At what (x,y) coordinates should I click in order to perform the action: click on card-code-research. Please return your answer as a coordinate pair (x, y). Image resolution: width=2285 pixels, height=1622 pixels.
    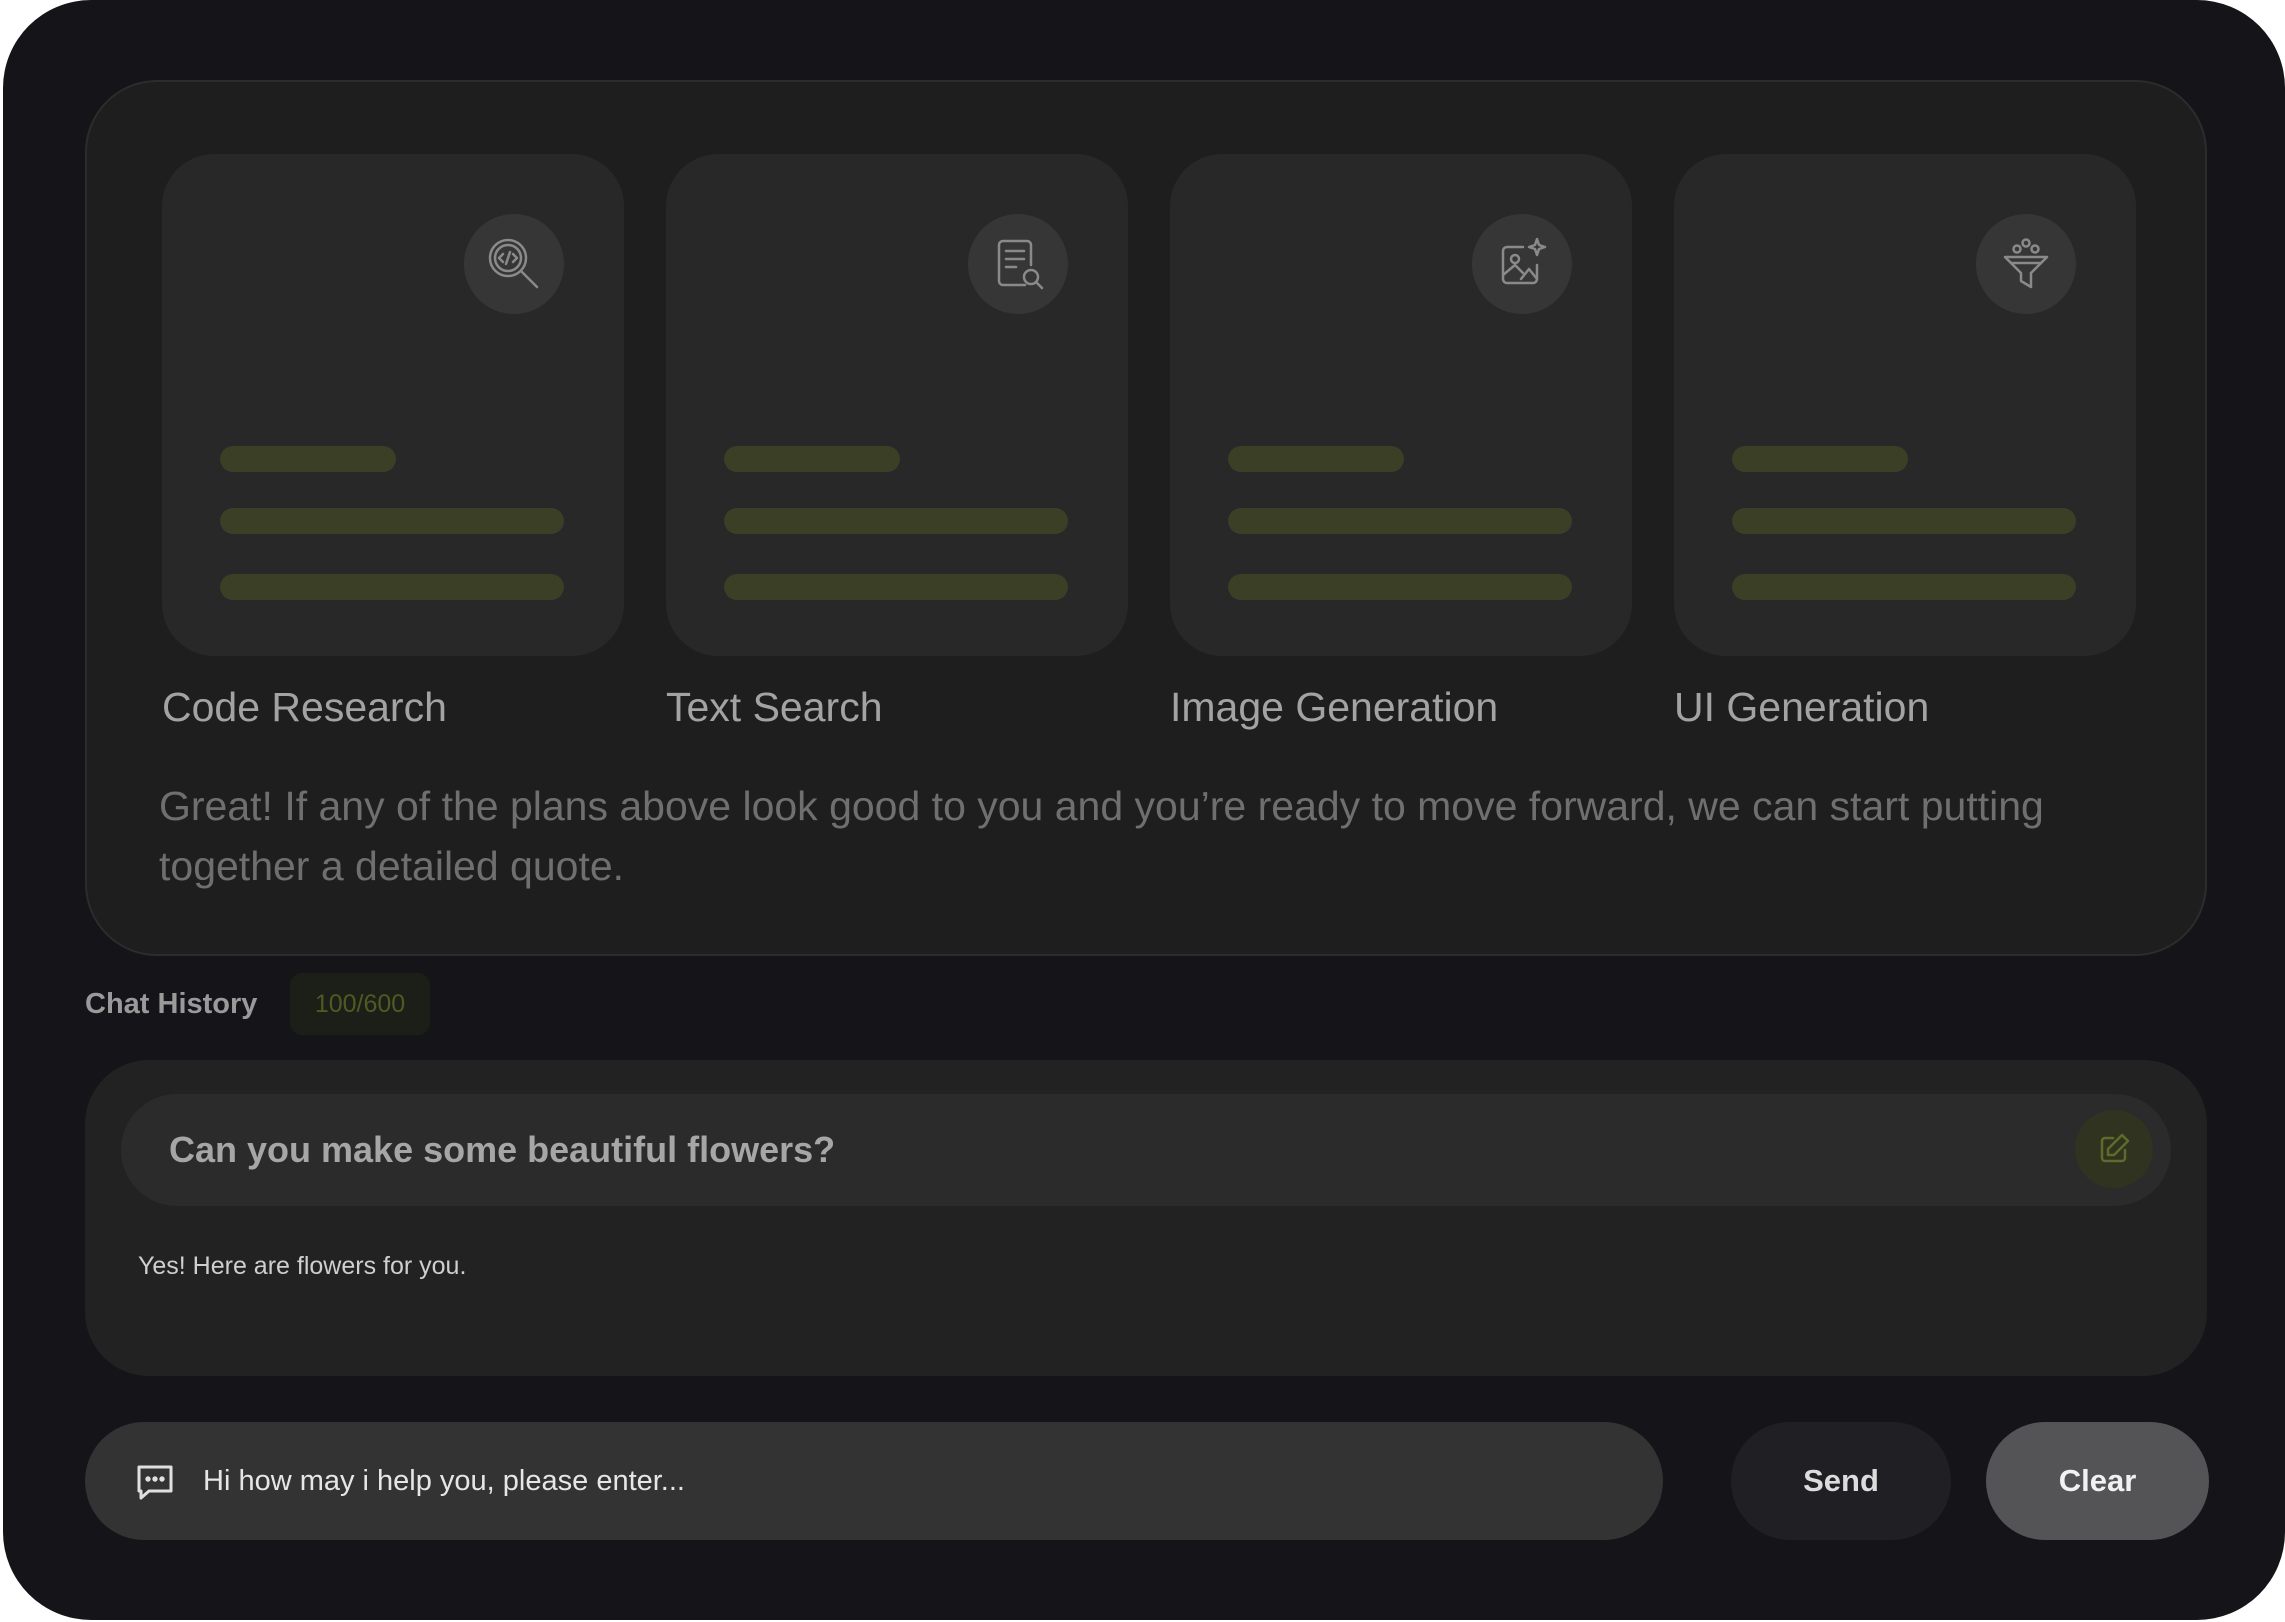
    Looking at the image, I should click on (393, 405).